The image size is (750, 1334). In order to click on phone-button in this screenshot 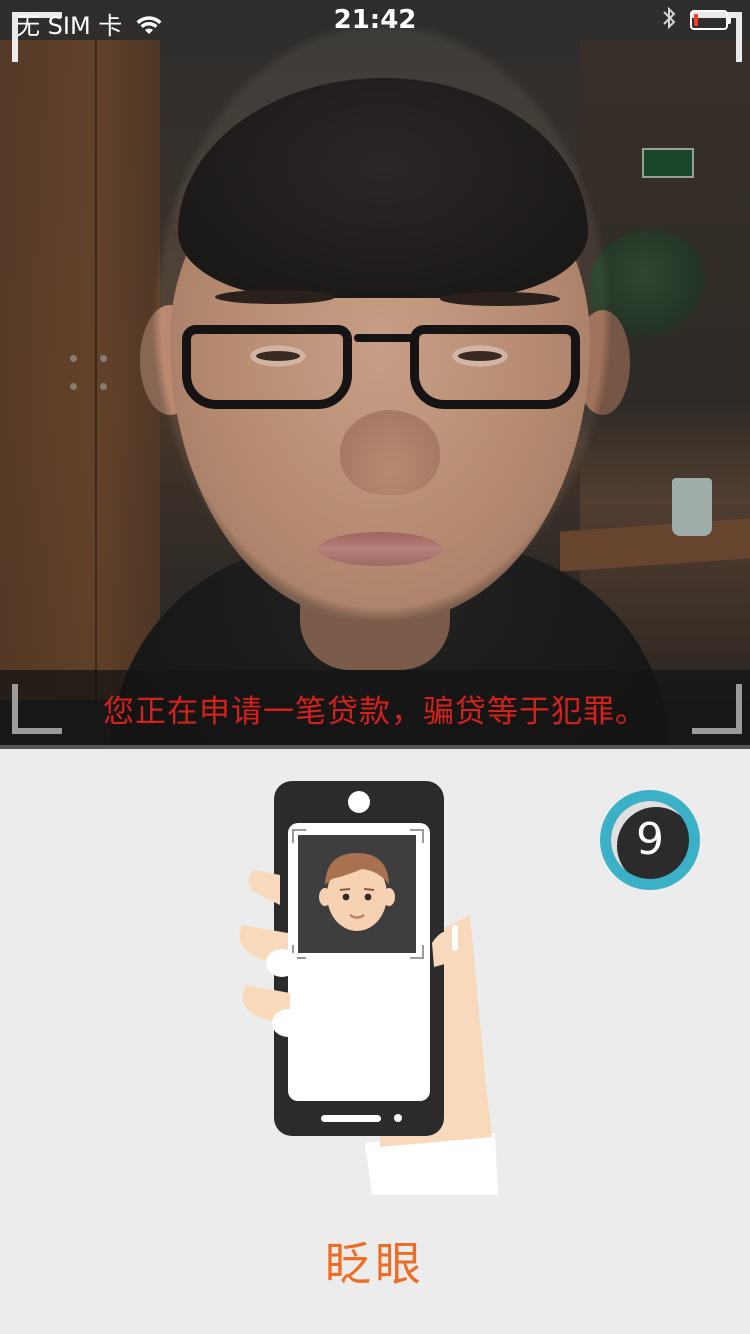, I will do `click(398, 1118)`.